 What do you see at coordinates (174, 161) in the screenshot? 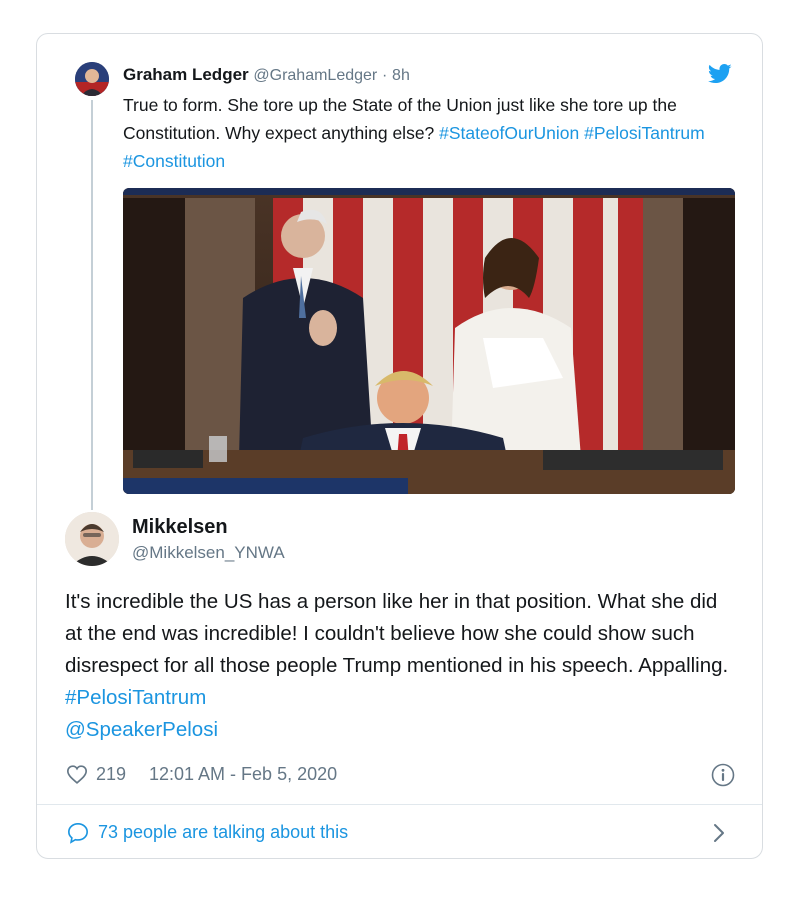
I see `hashtag-link: #Constitution` at bounding box center [174, 161].